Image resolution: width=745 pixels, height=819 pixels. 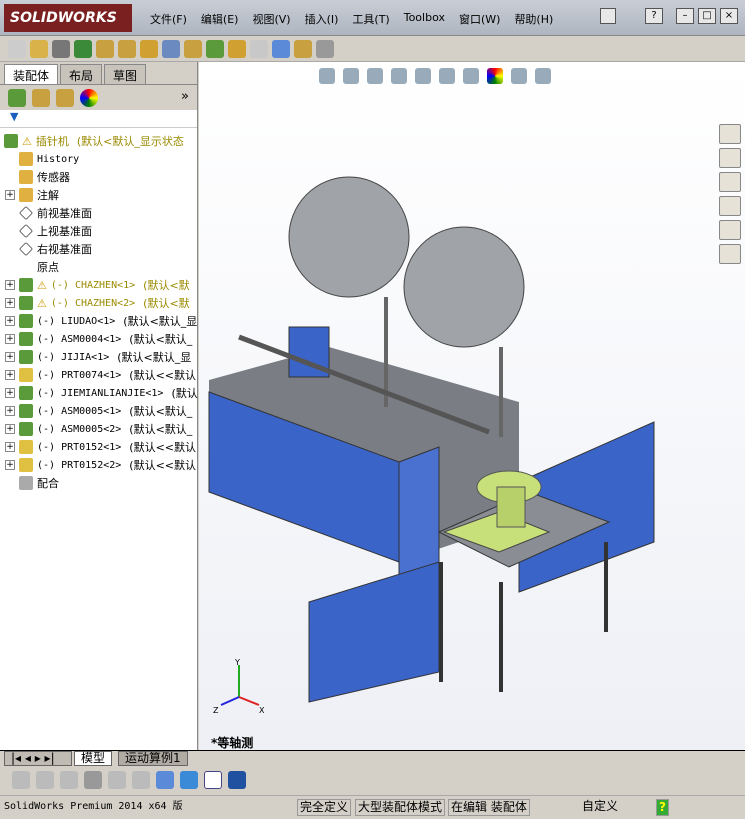 I want to click on configuration-manager-icon, so click(x=65, y=98).